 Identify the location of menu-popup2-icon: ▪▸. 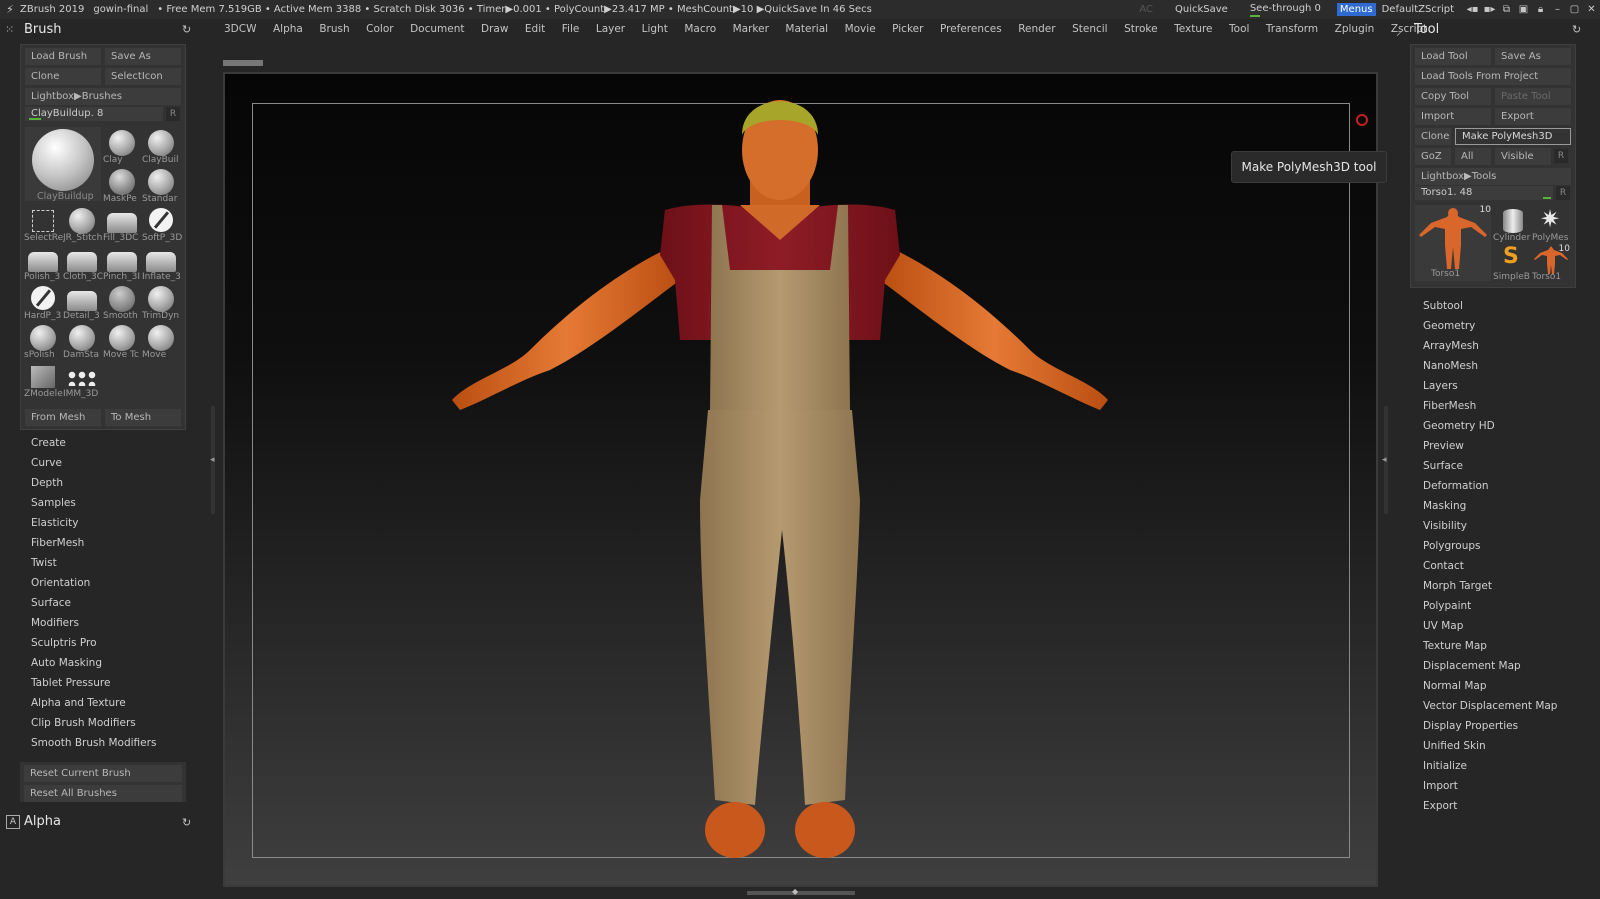
(1489, 9).